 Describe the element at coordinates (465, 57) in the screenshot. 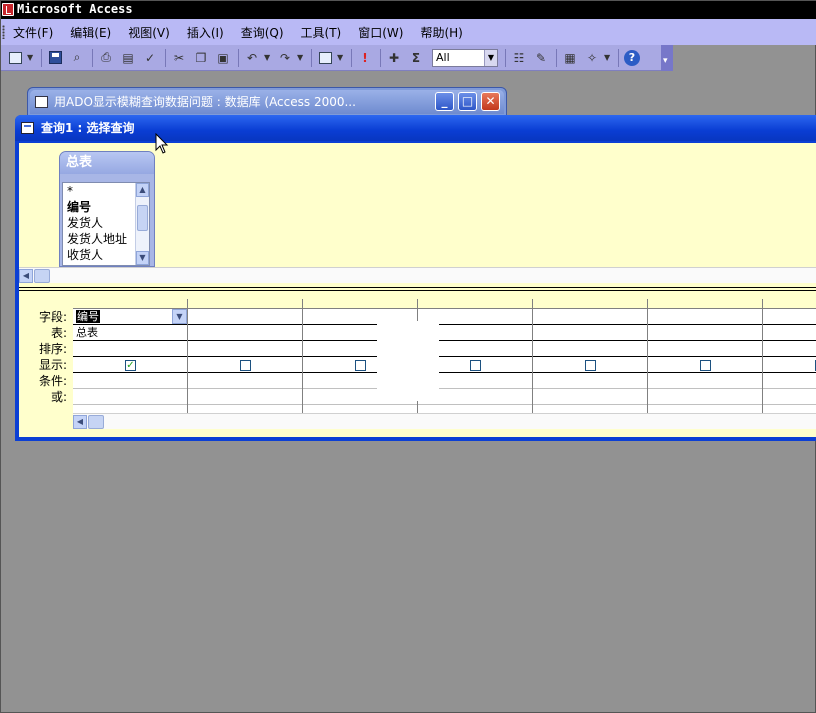

I see `top-values-select: All ▼` at that location.